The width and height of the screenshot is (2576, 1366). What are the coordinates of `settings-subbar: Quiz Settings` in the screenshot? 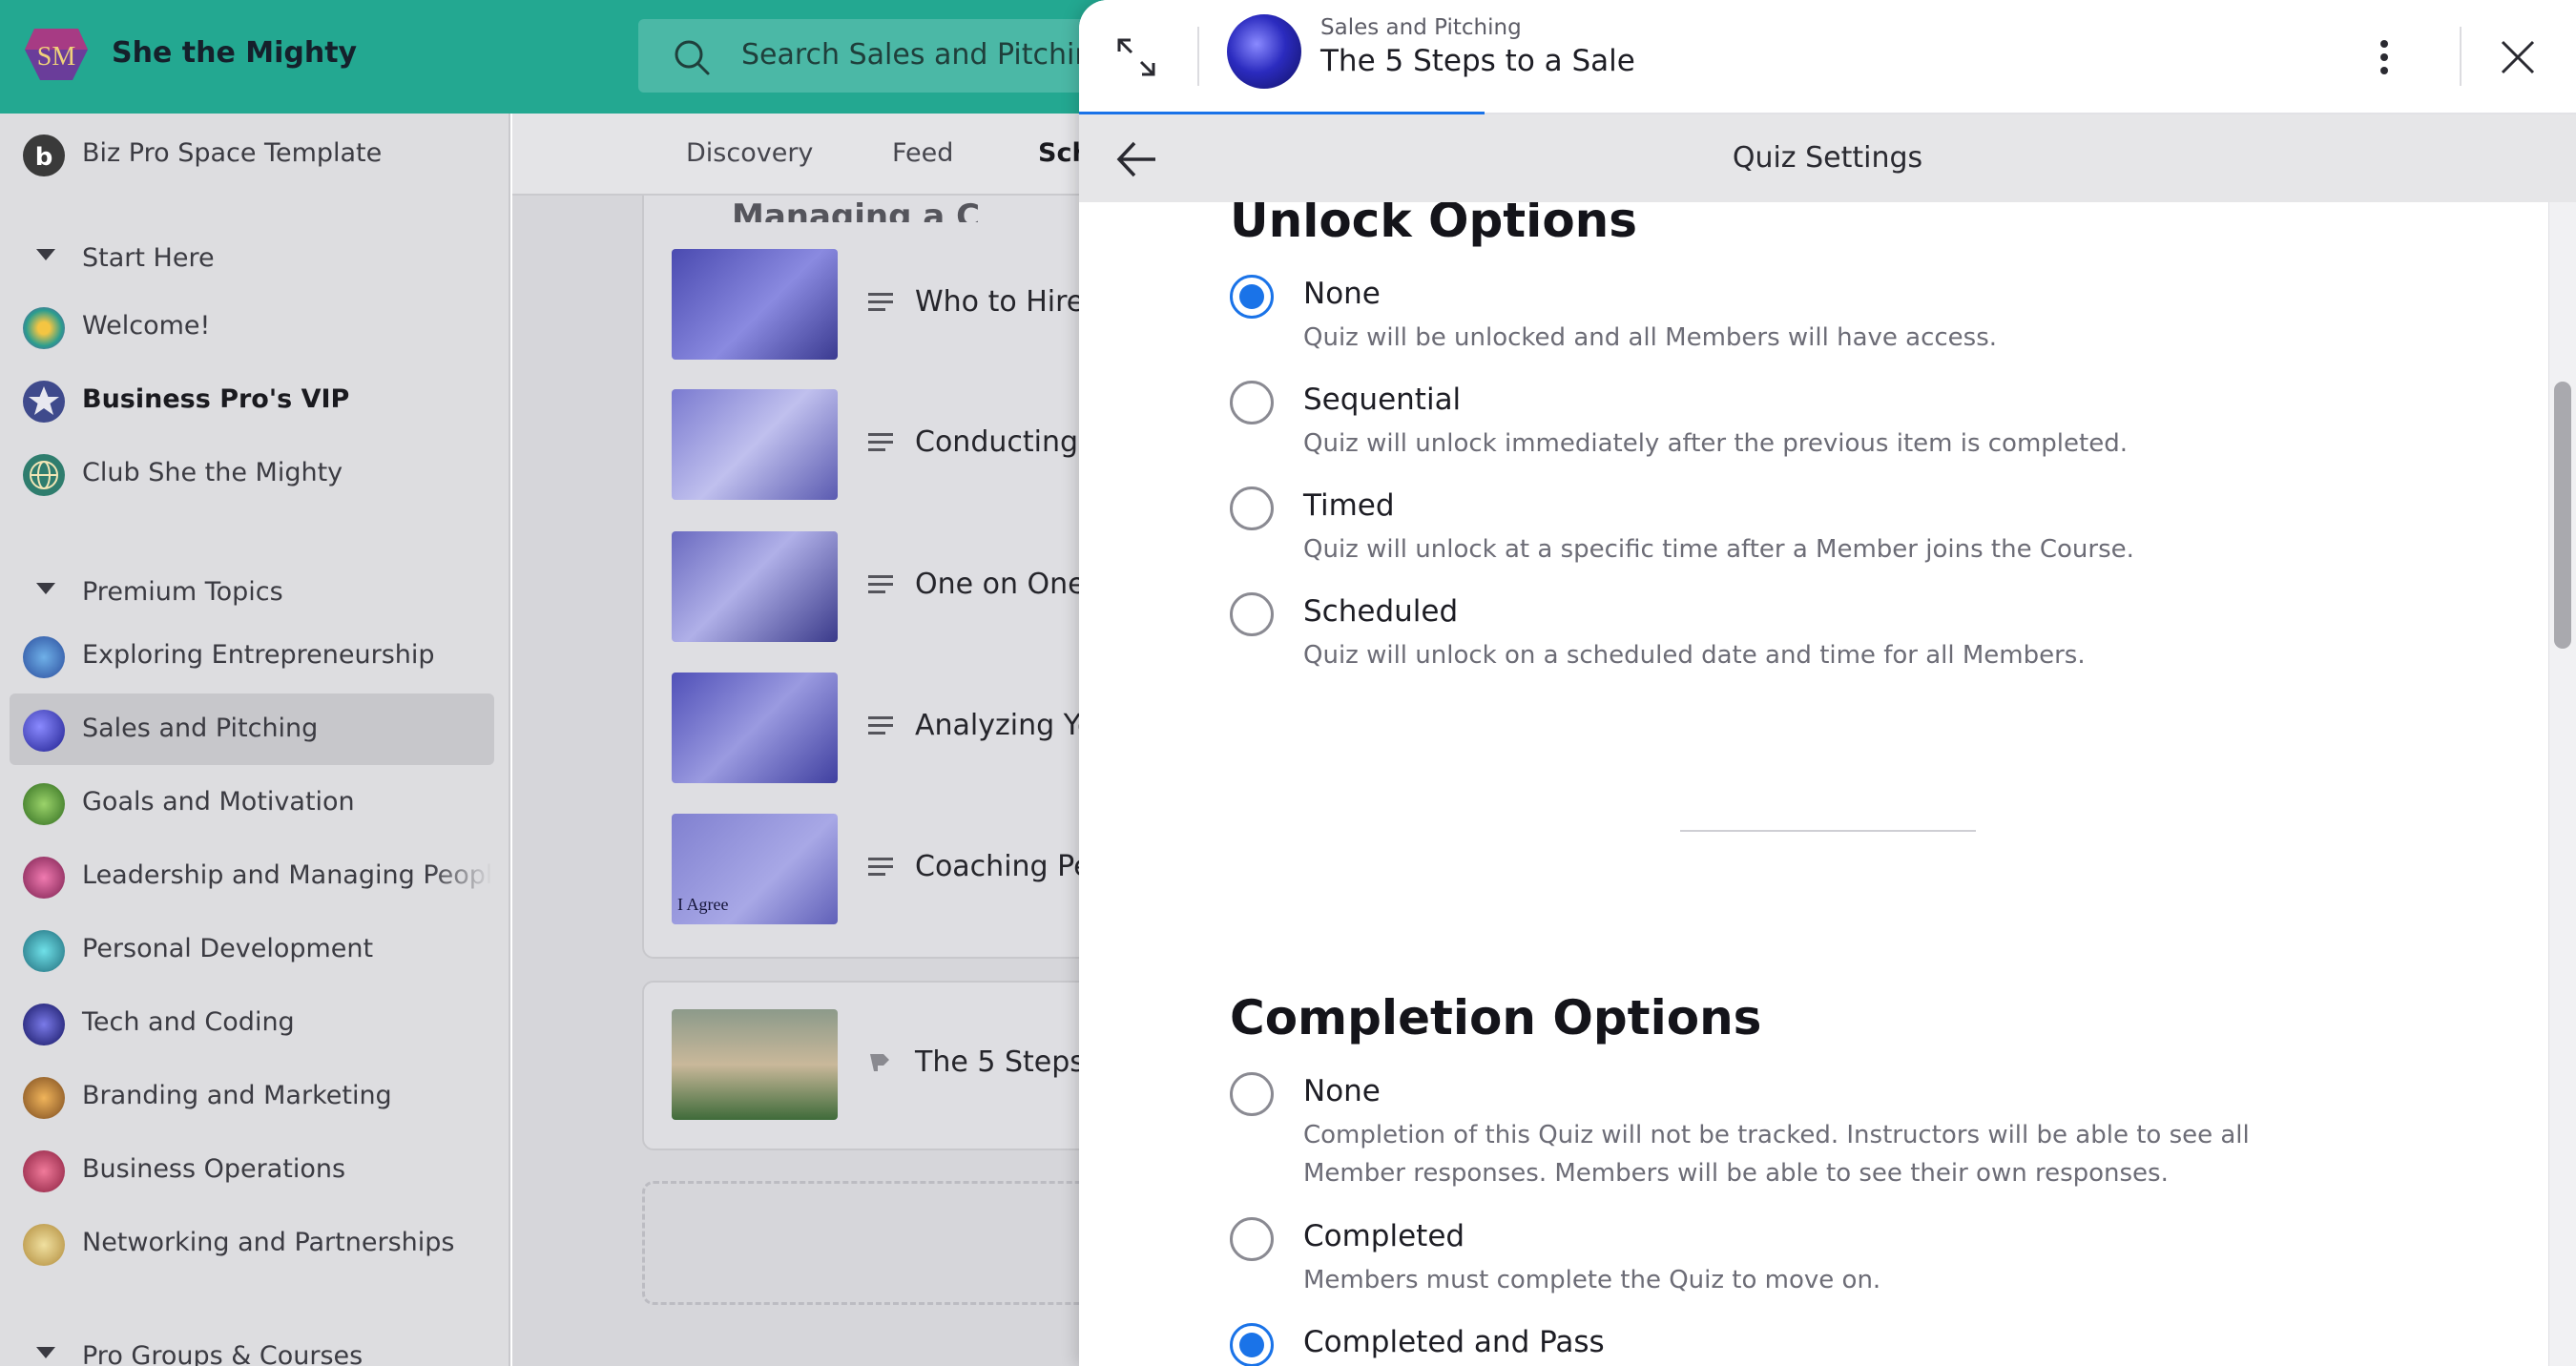 It's located at (1827, 158).